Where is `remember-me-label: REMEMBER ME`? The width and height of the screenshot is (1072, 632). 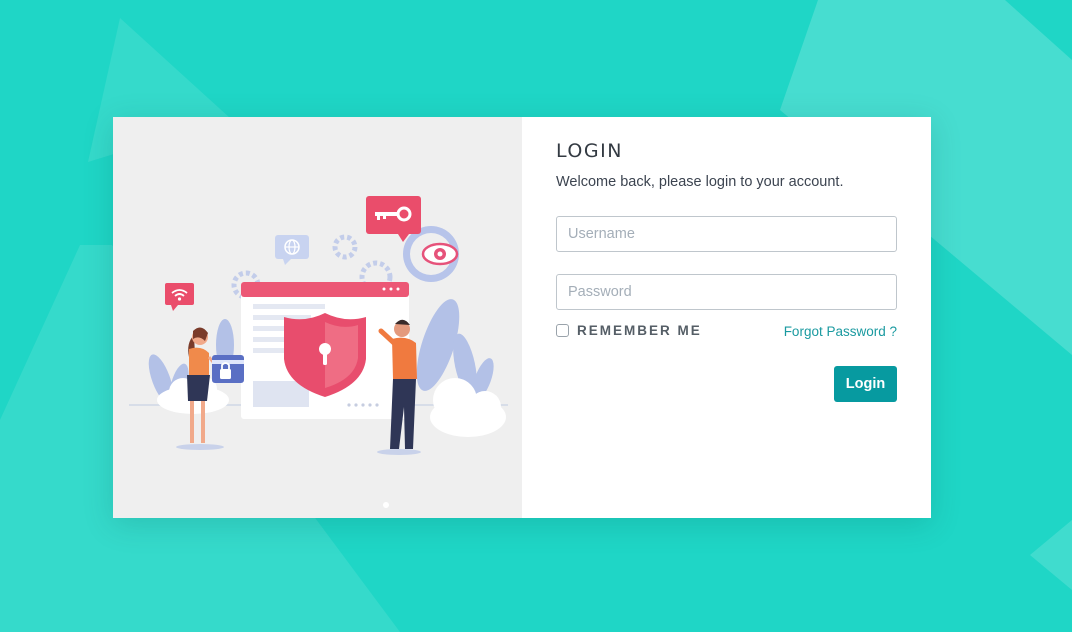
remember-me-label: REMEMBER ME is located at coordinates (639, 330).